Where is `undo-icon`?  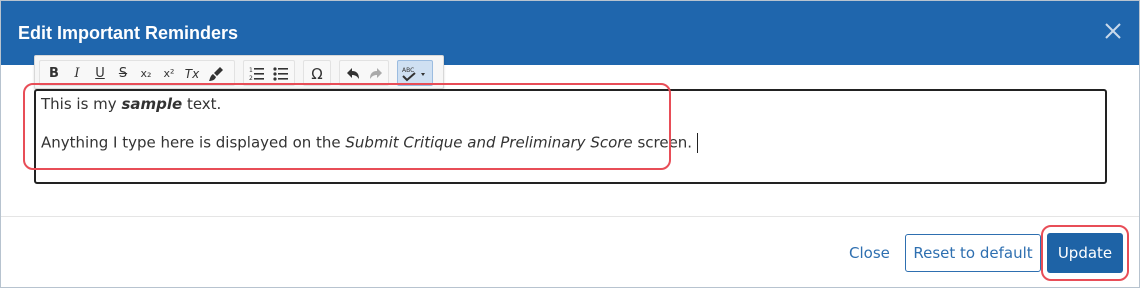 undo-icon is located at coordinates (353, 74).